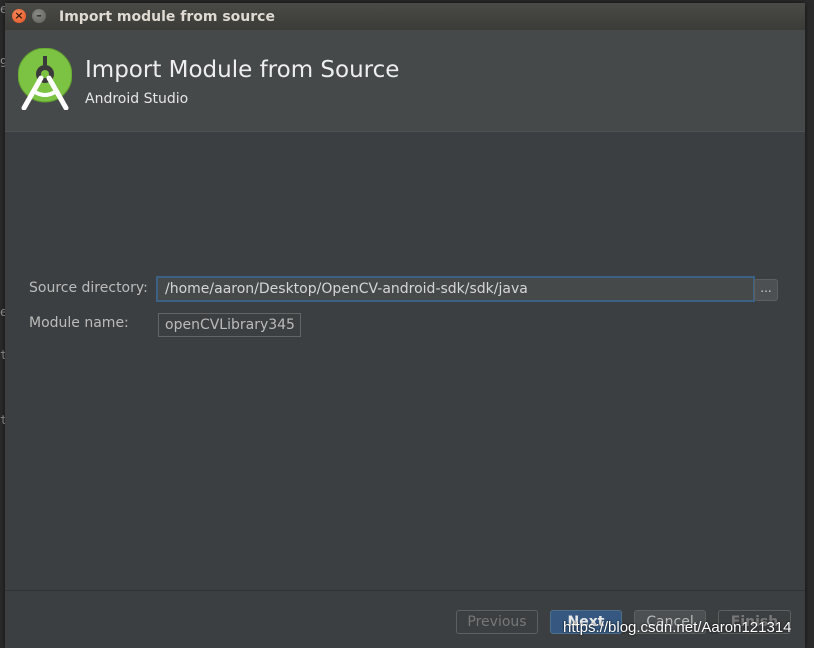  Describe the element at coordinates (45, 79) in the screenshot. I see `android-studio-icon` at that location.